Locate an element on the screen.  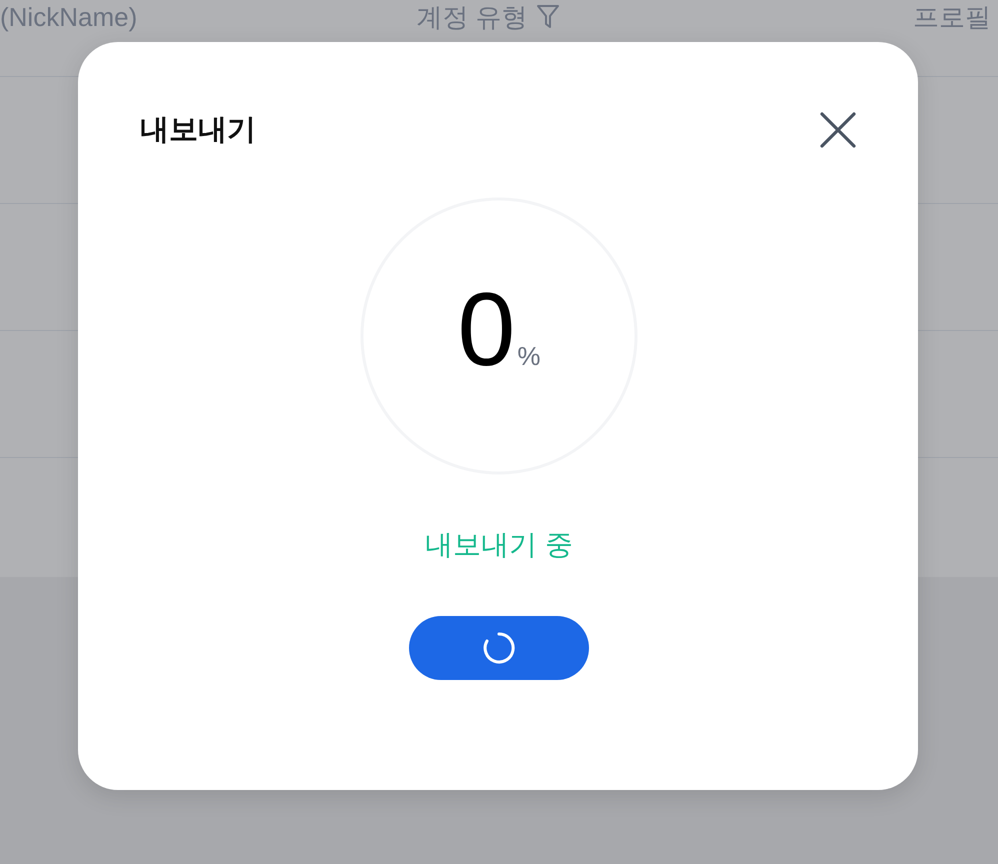
column-header: 계정 유형 is located at coordinates (472, 17).